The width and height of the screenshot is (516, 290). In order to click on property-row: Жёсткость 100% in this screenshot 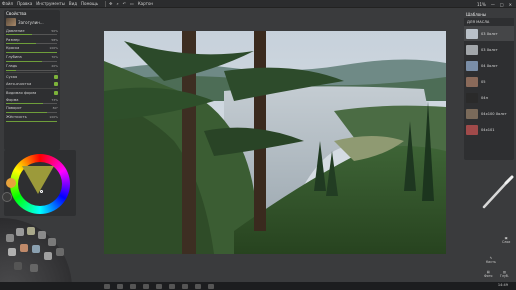, I will do `click(32, 117)`.